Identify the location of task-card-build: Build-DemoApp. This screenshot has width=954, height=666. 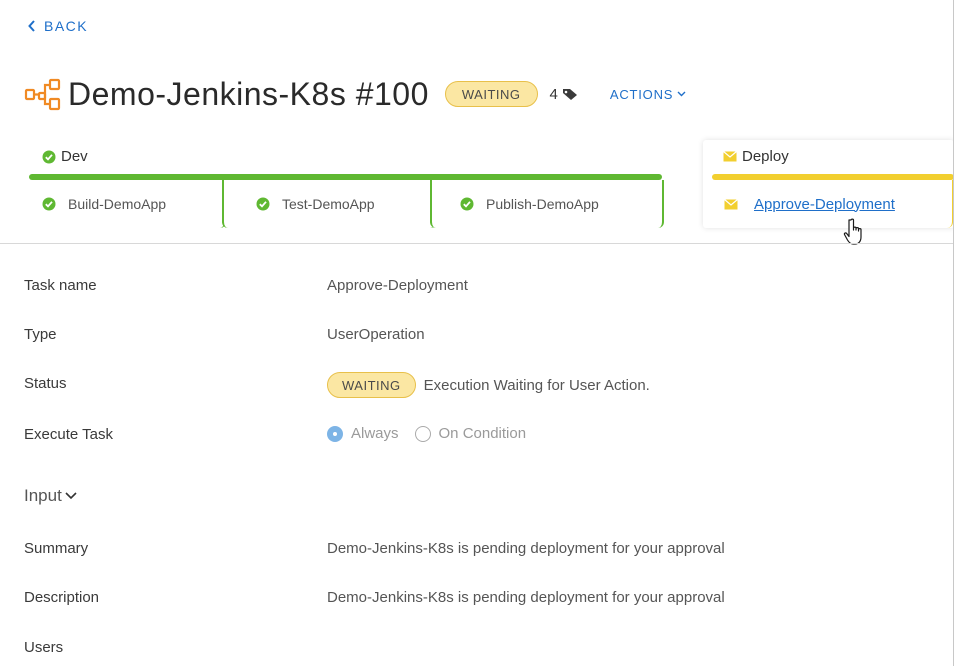
(128, 204).